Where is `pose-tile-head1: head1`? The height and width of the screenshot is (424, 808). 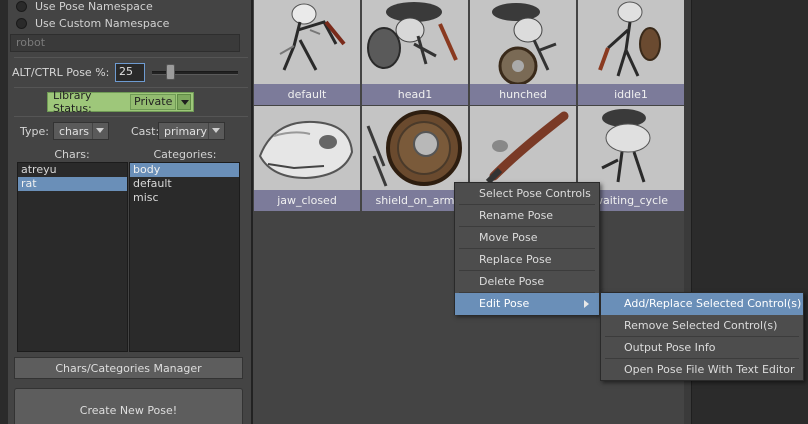
pose-tile-head1: head1 is located at coordinates (415, 52).